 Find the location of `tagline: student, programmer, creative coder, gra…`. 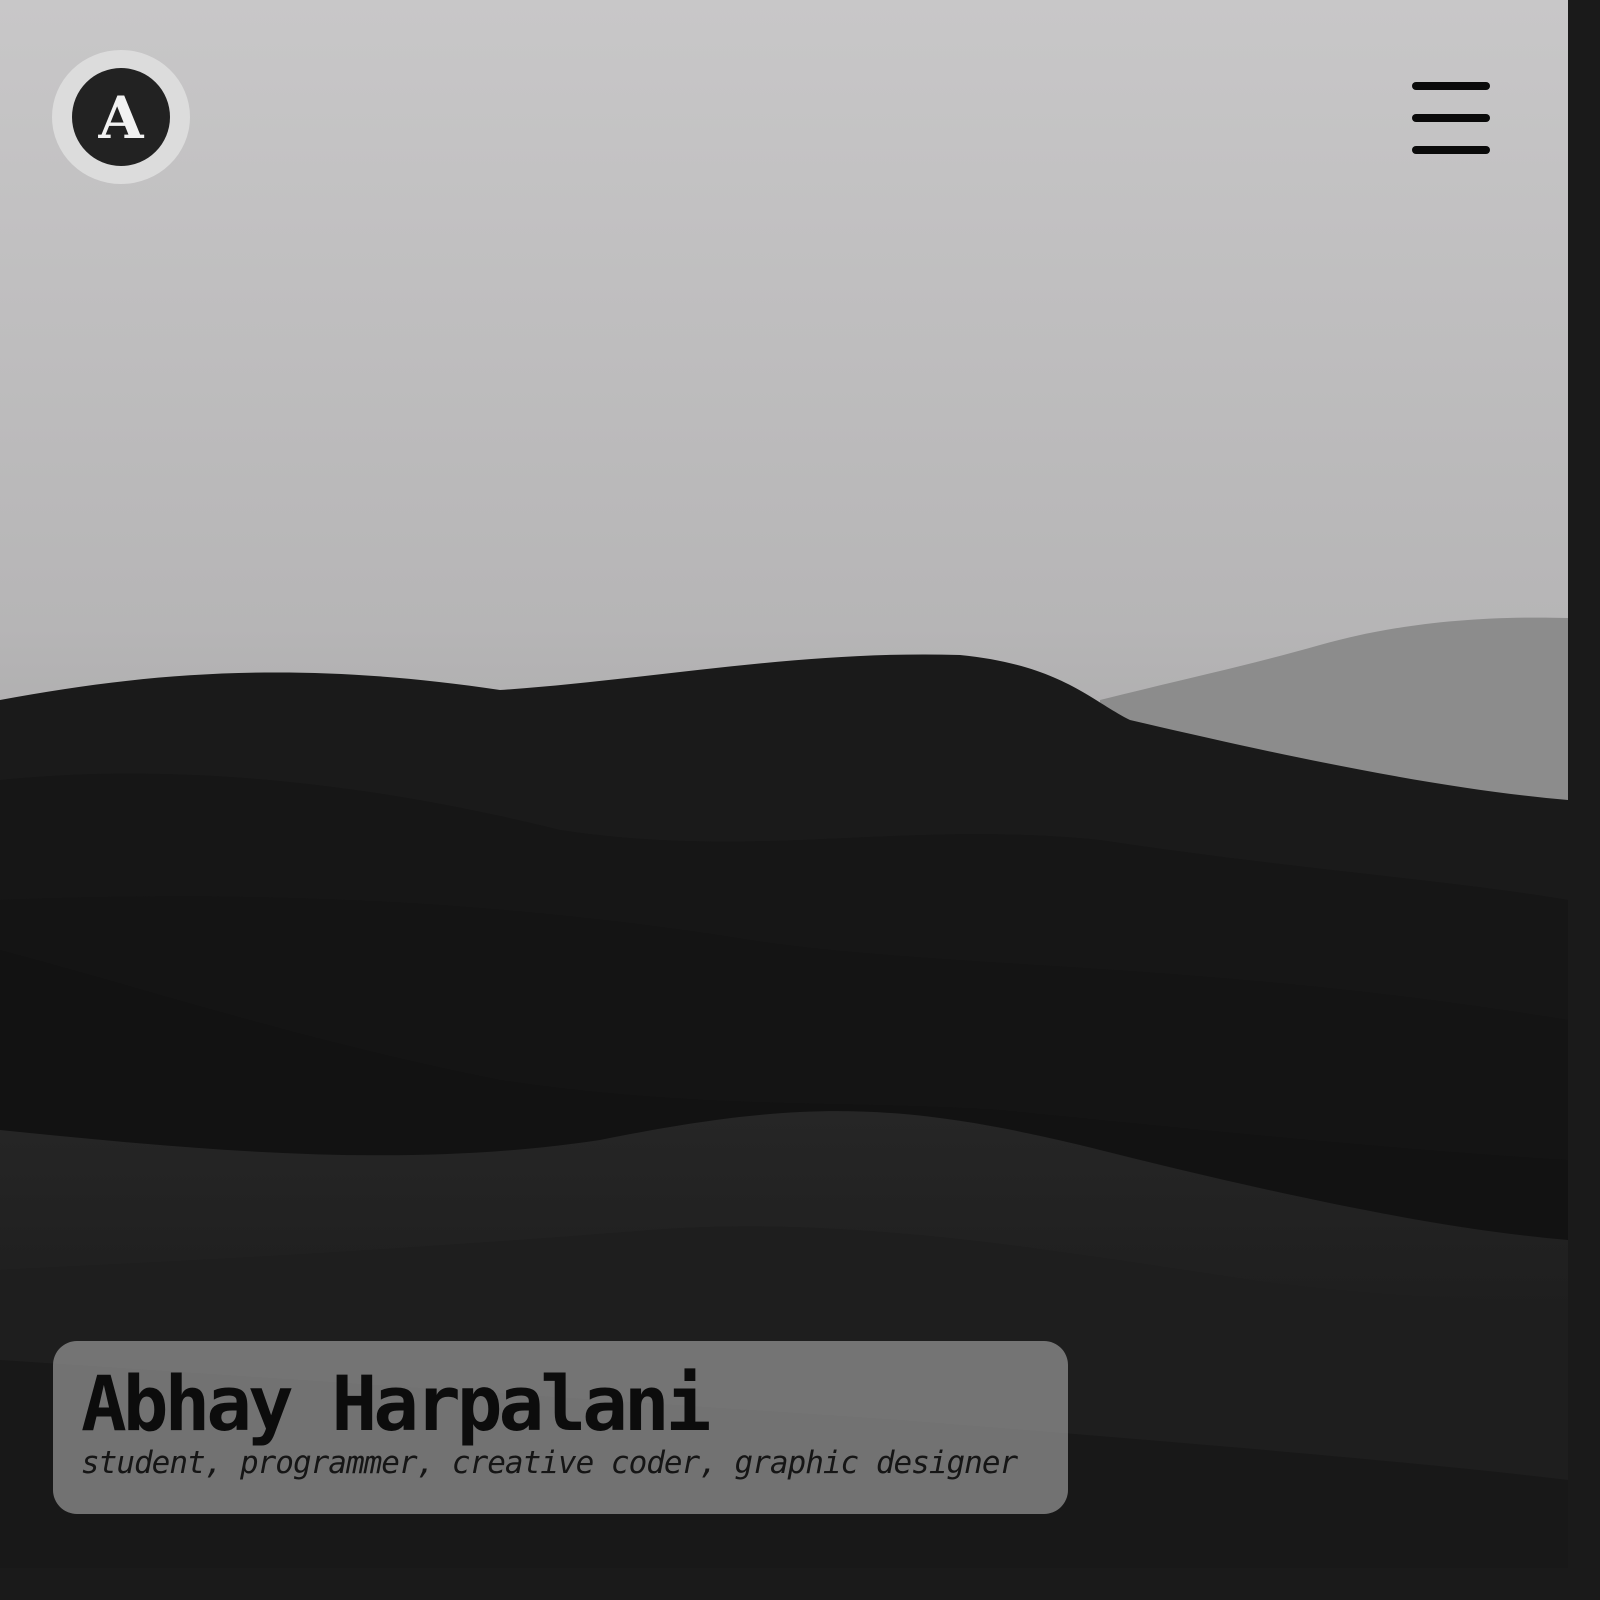

tagline: student, programmer, creative coder, gra… is located at coordinates (549, 1463).